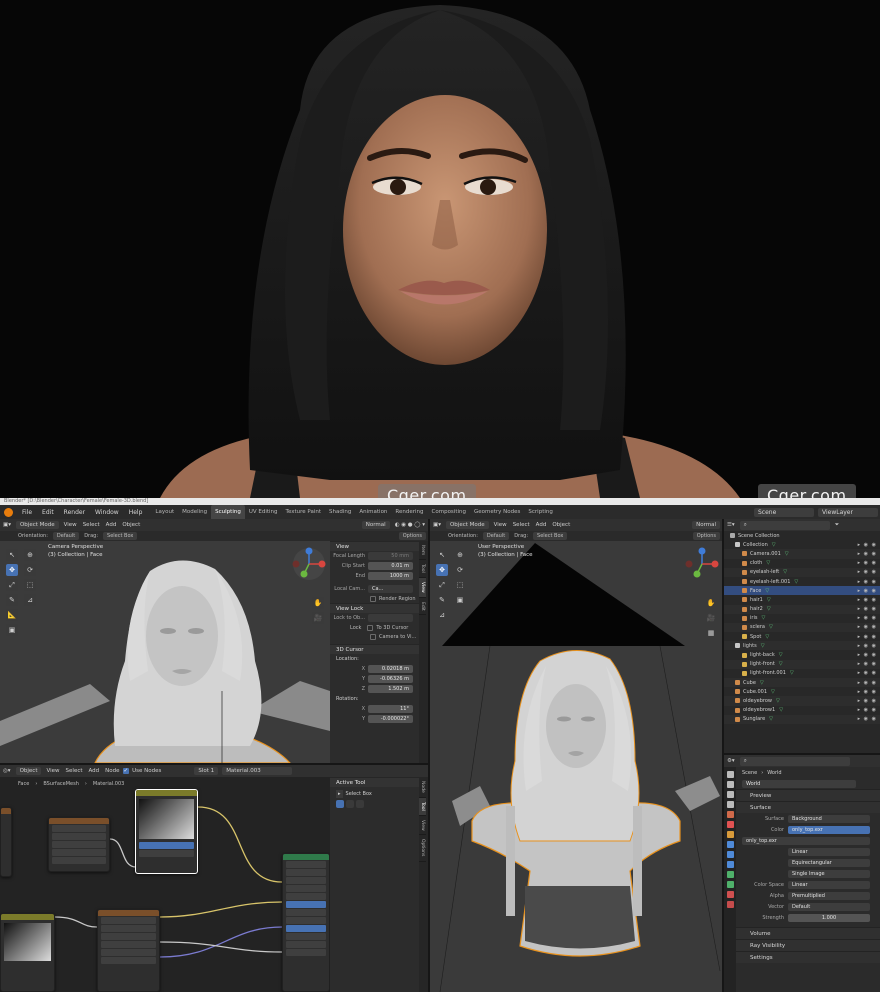 The width and height of the screenshot is (880, 992). Describe the element at coordinates (373, 512) in the screenshot. I see `tab-animation: Animation` at that location.